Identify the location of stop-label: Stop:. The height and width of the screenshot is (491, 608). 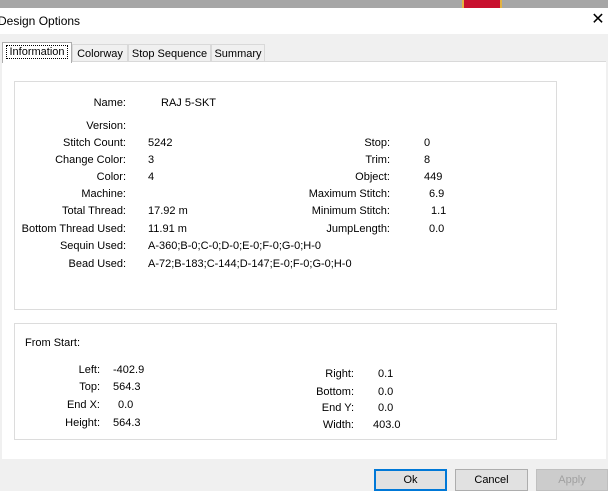
(377, 143).